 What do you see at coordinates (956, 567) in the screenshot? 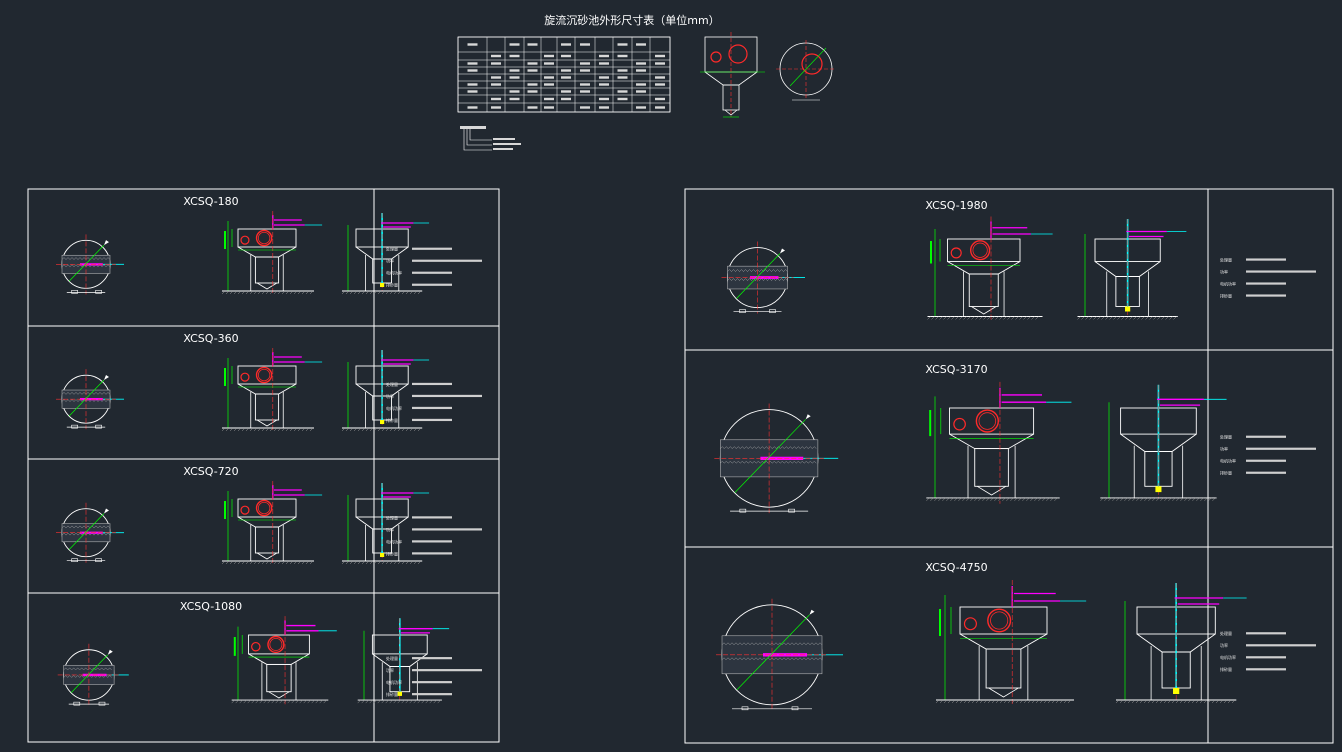
I see `panel-title: XCSQ-4750` at bounding box center [956, 567].